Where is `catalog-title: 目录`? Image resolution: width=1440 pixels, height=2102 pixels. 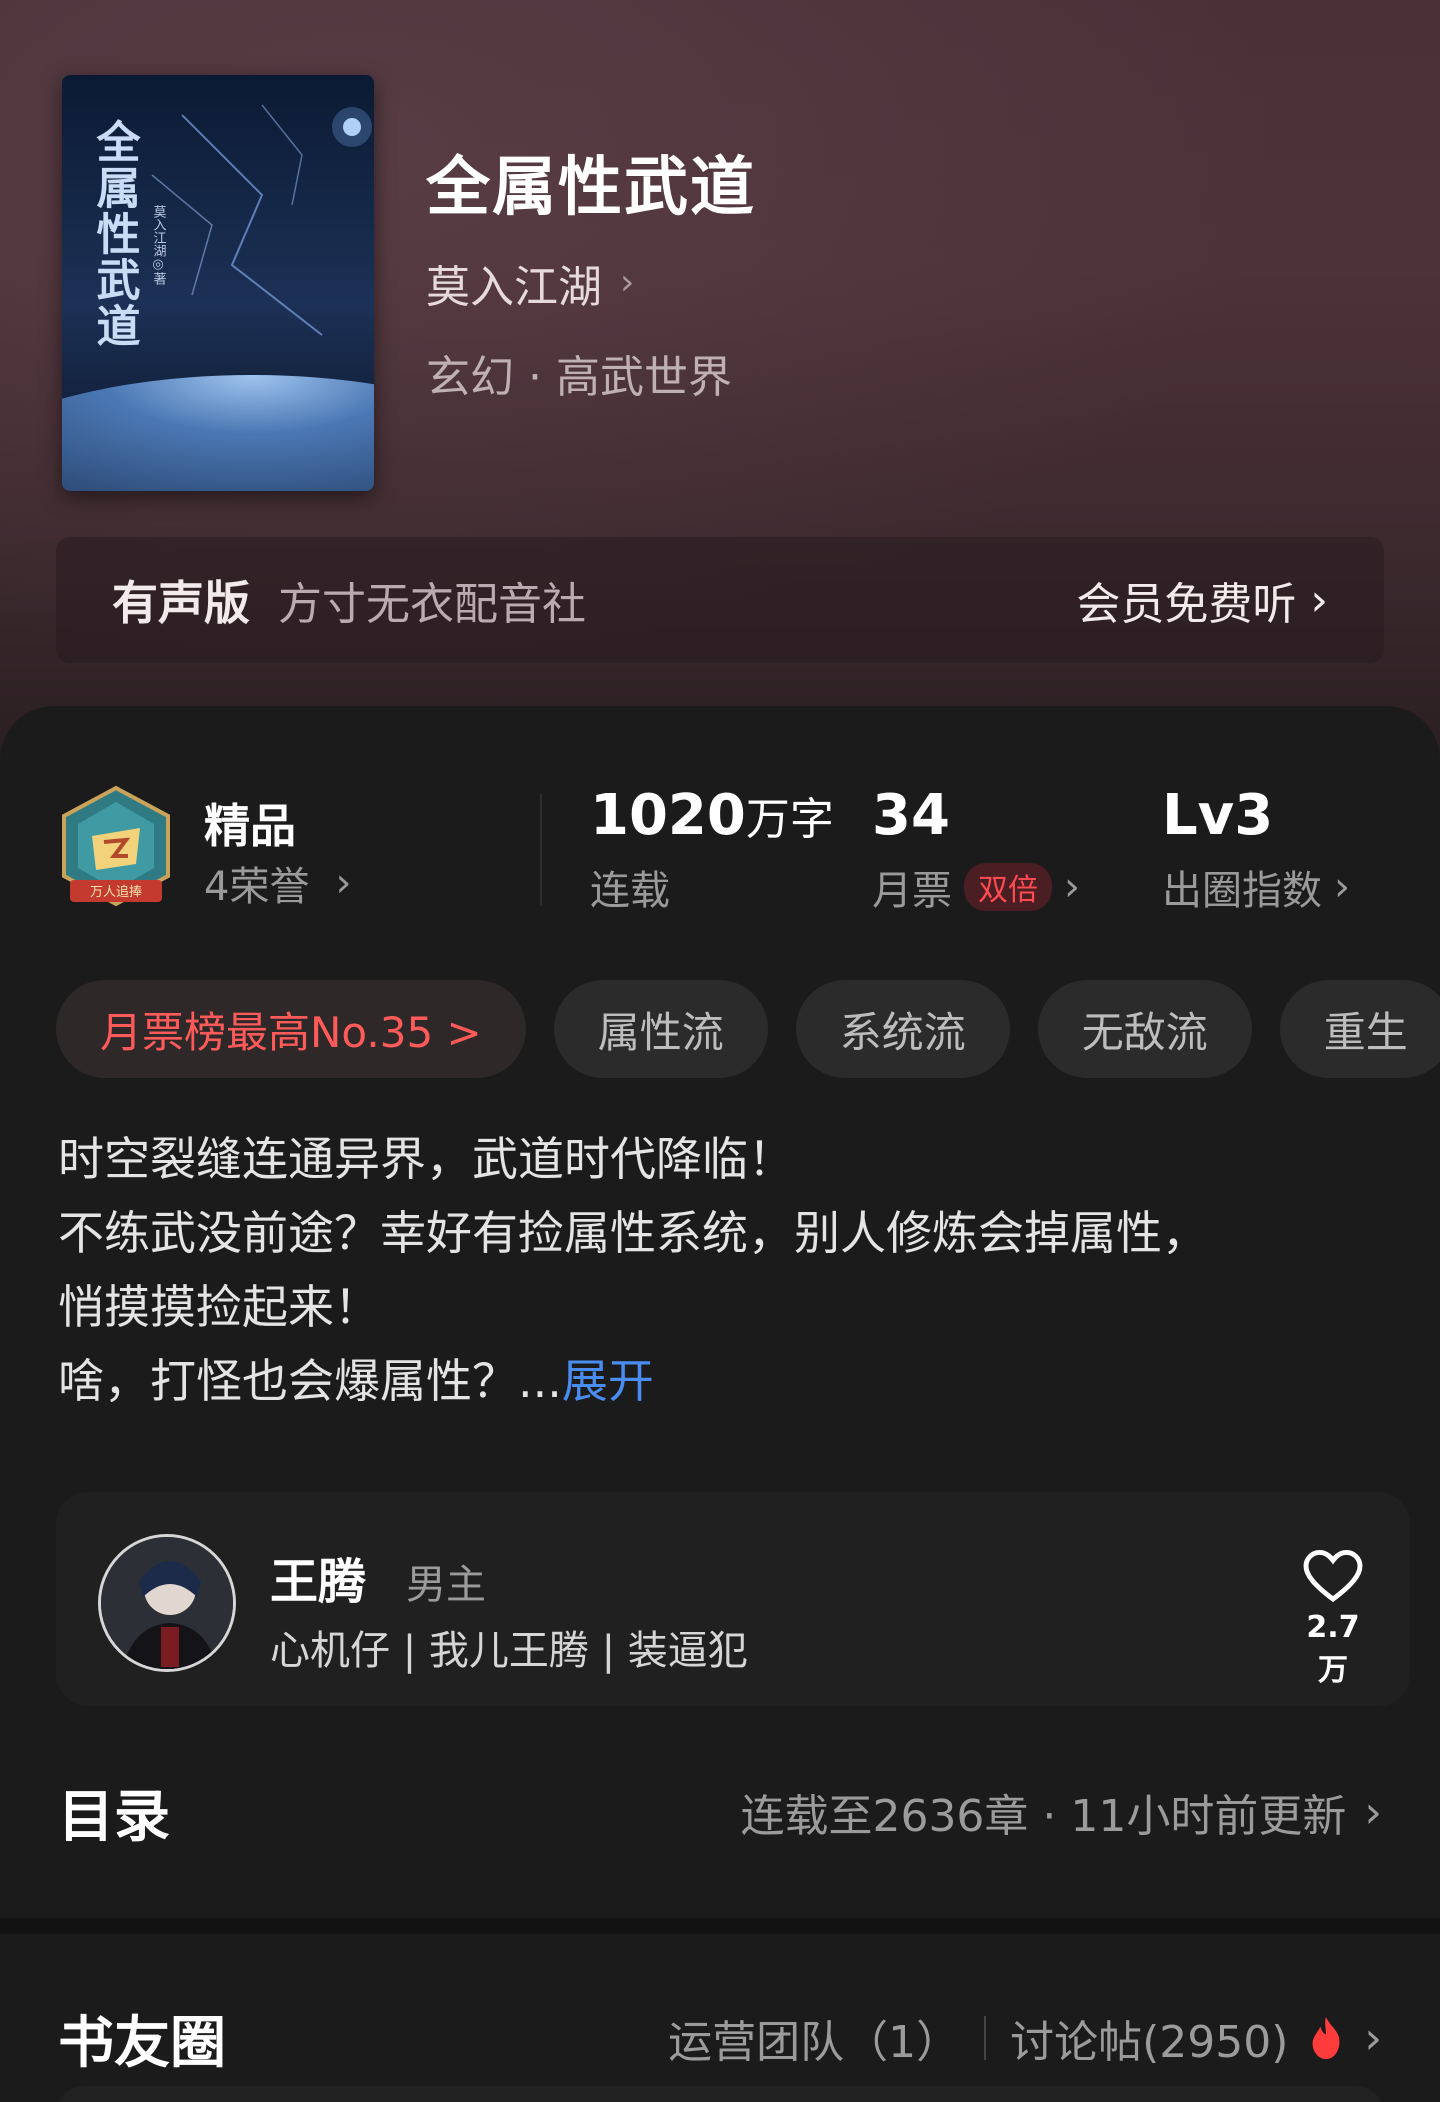
catalog-title: 目录 is located at coordinates (114, 1817).